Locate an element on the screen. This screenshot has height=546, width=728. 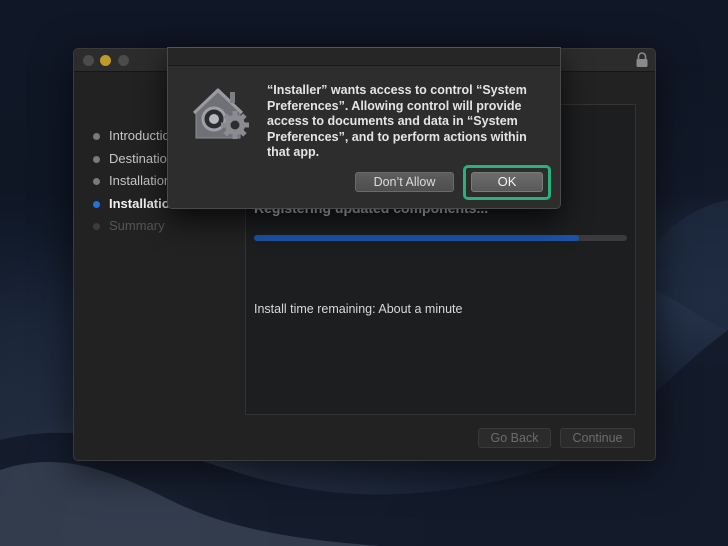
continue-button: Continue is located at coordinates (597, 438).